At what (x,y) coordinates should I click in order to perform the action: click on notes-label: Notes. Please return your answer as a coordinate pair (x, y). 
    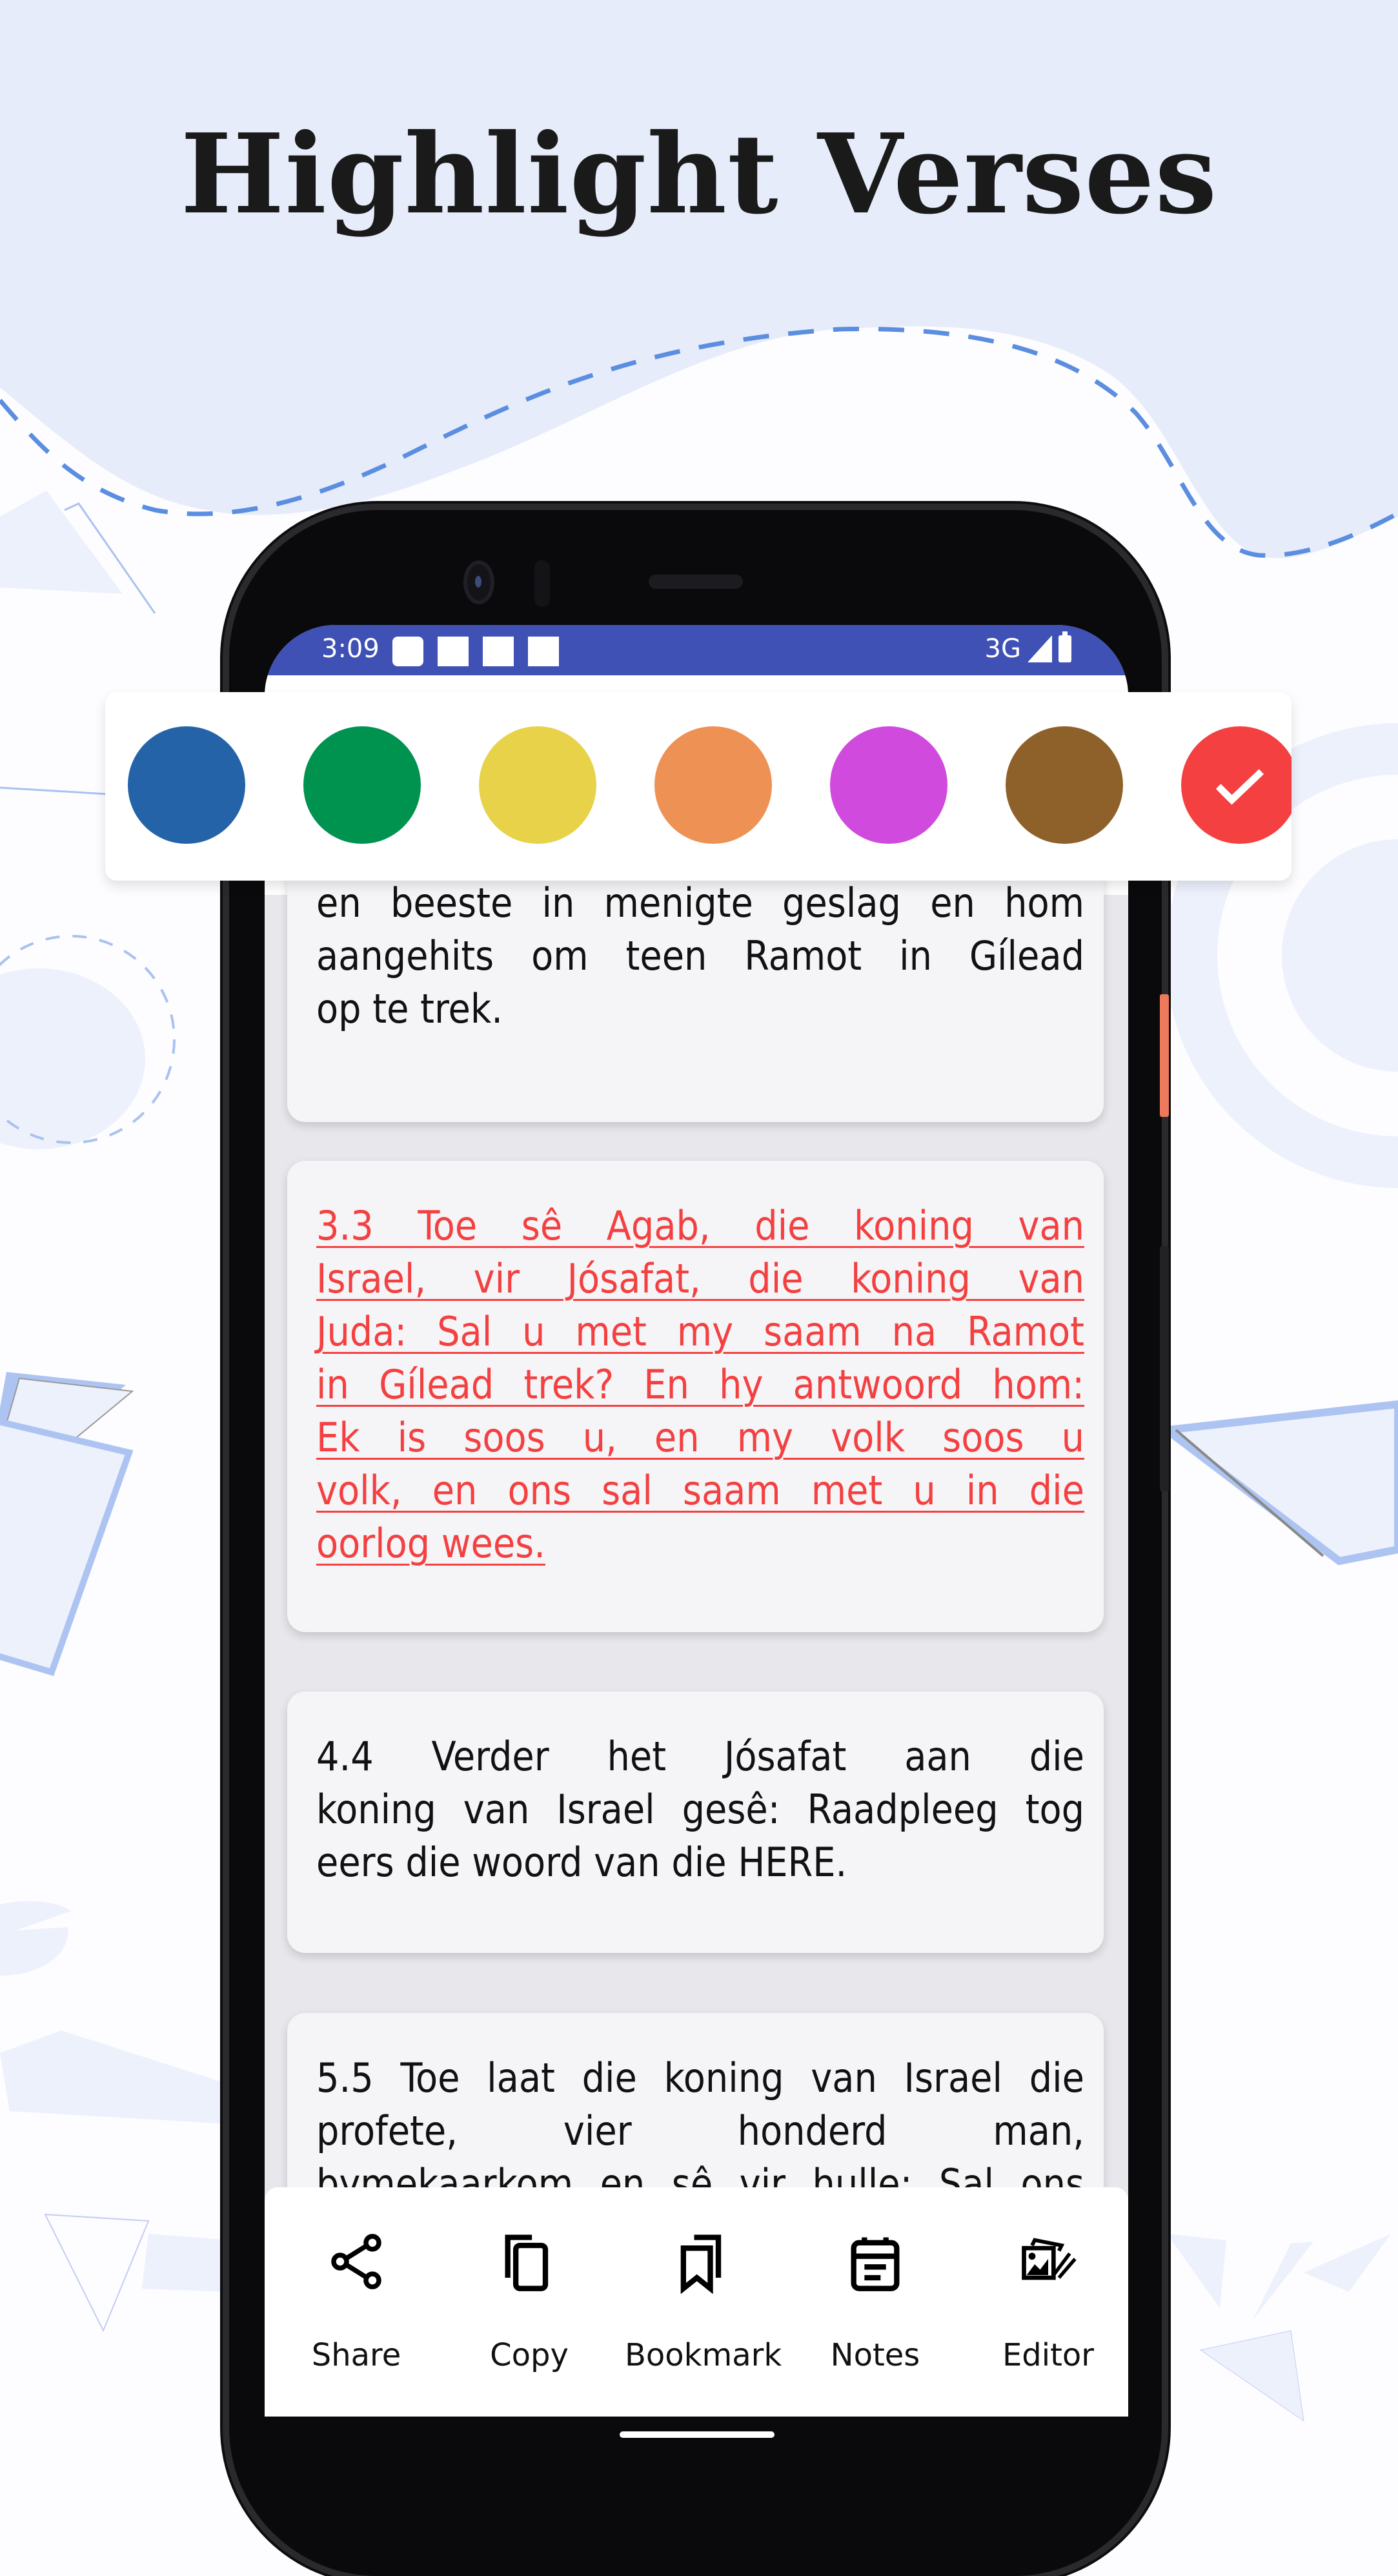
    Looking at the image, I should click on (875, 2355).